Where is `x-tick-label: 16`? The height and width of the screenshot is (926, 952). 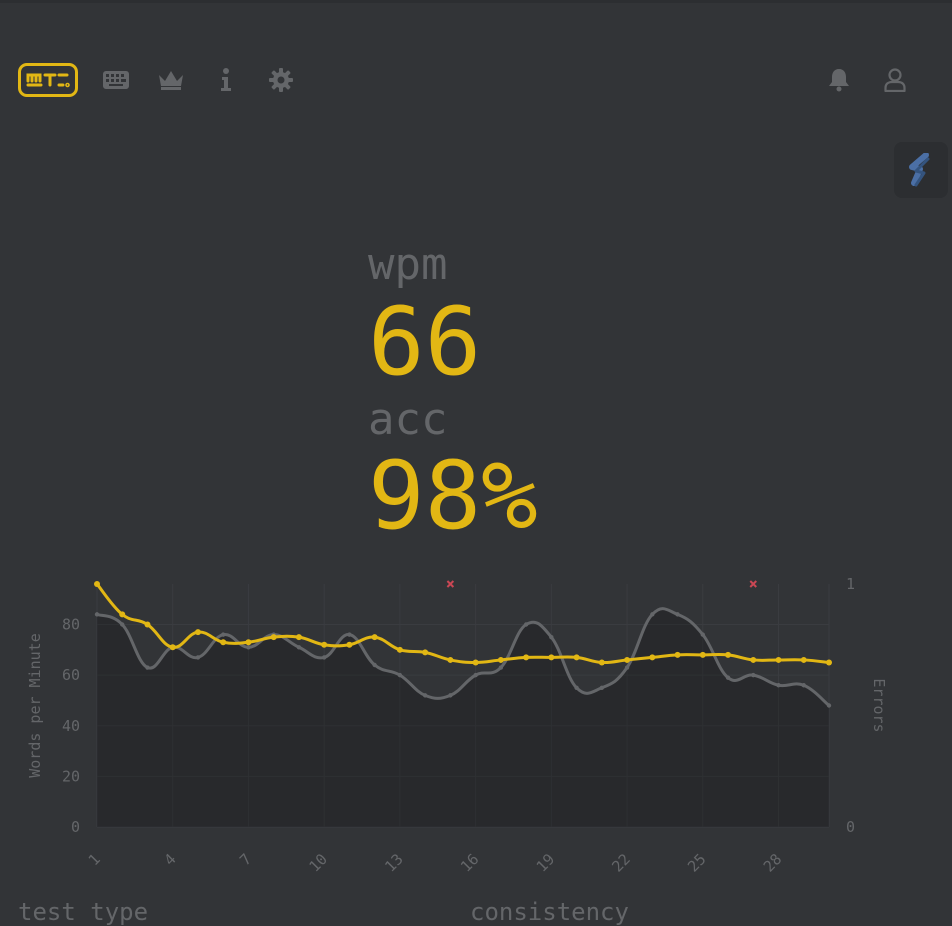 x-tick-label: 16 is located at coordinates (470, 863).